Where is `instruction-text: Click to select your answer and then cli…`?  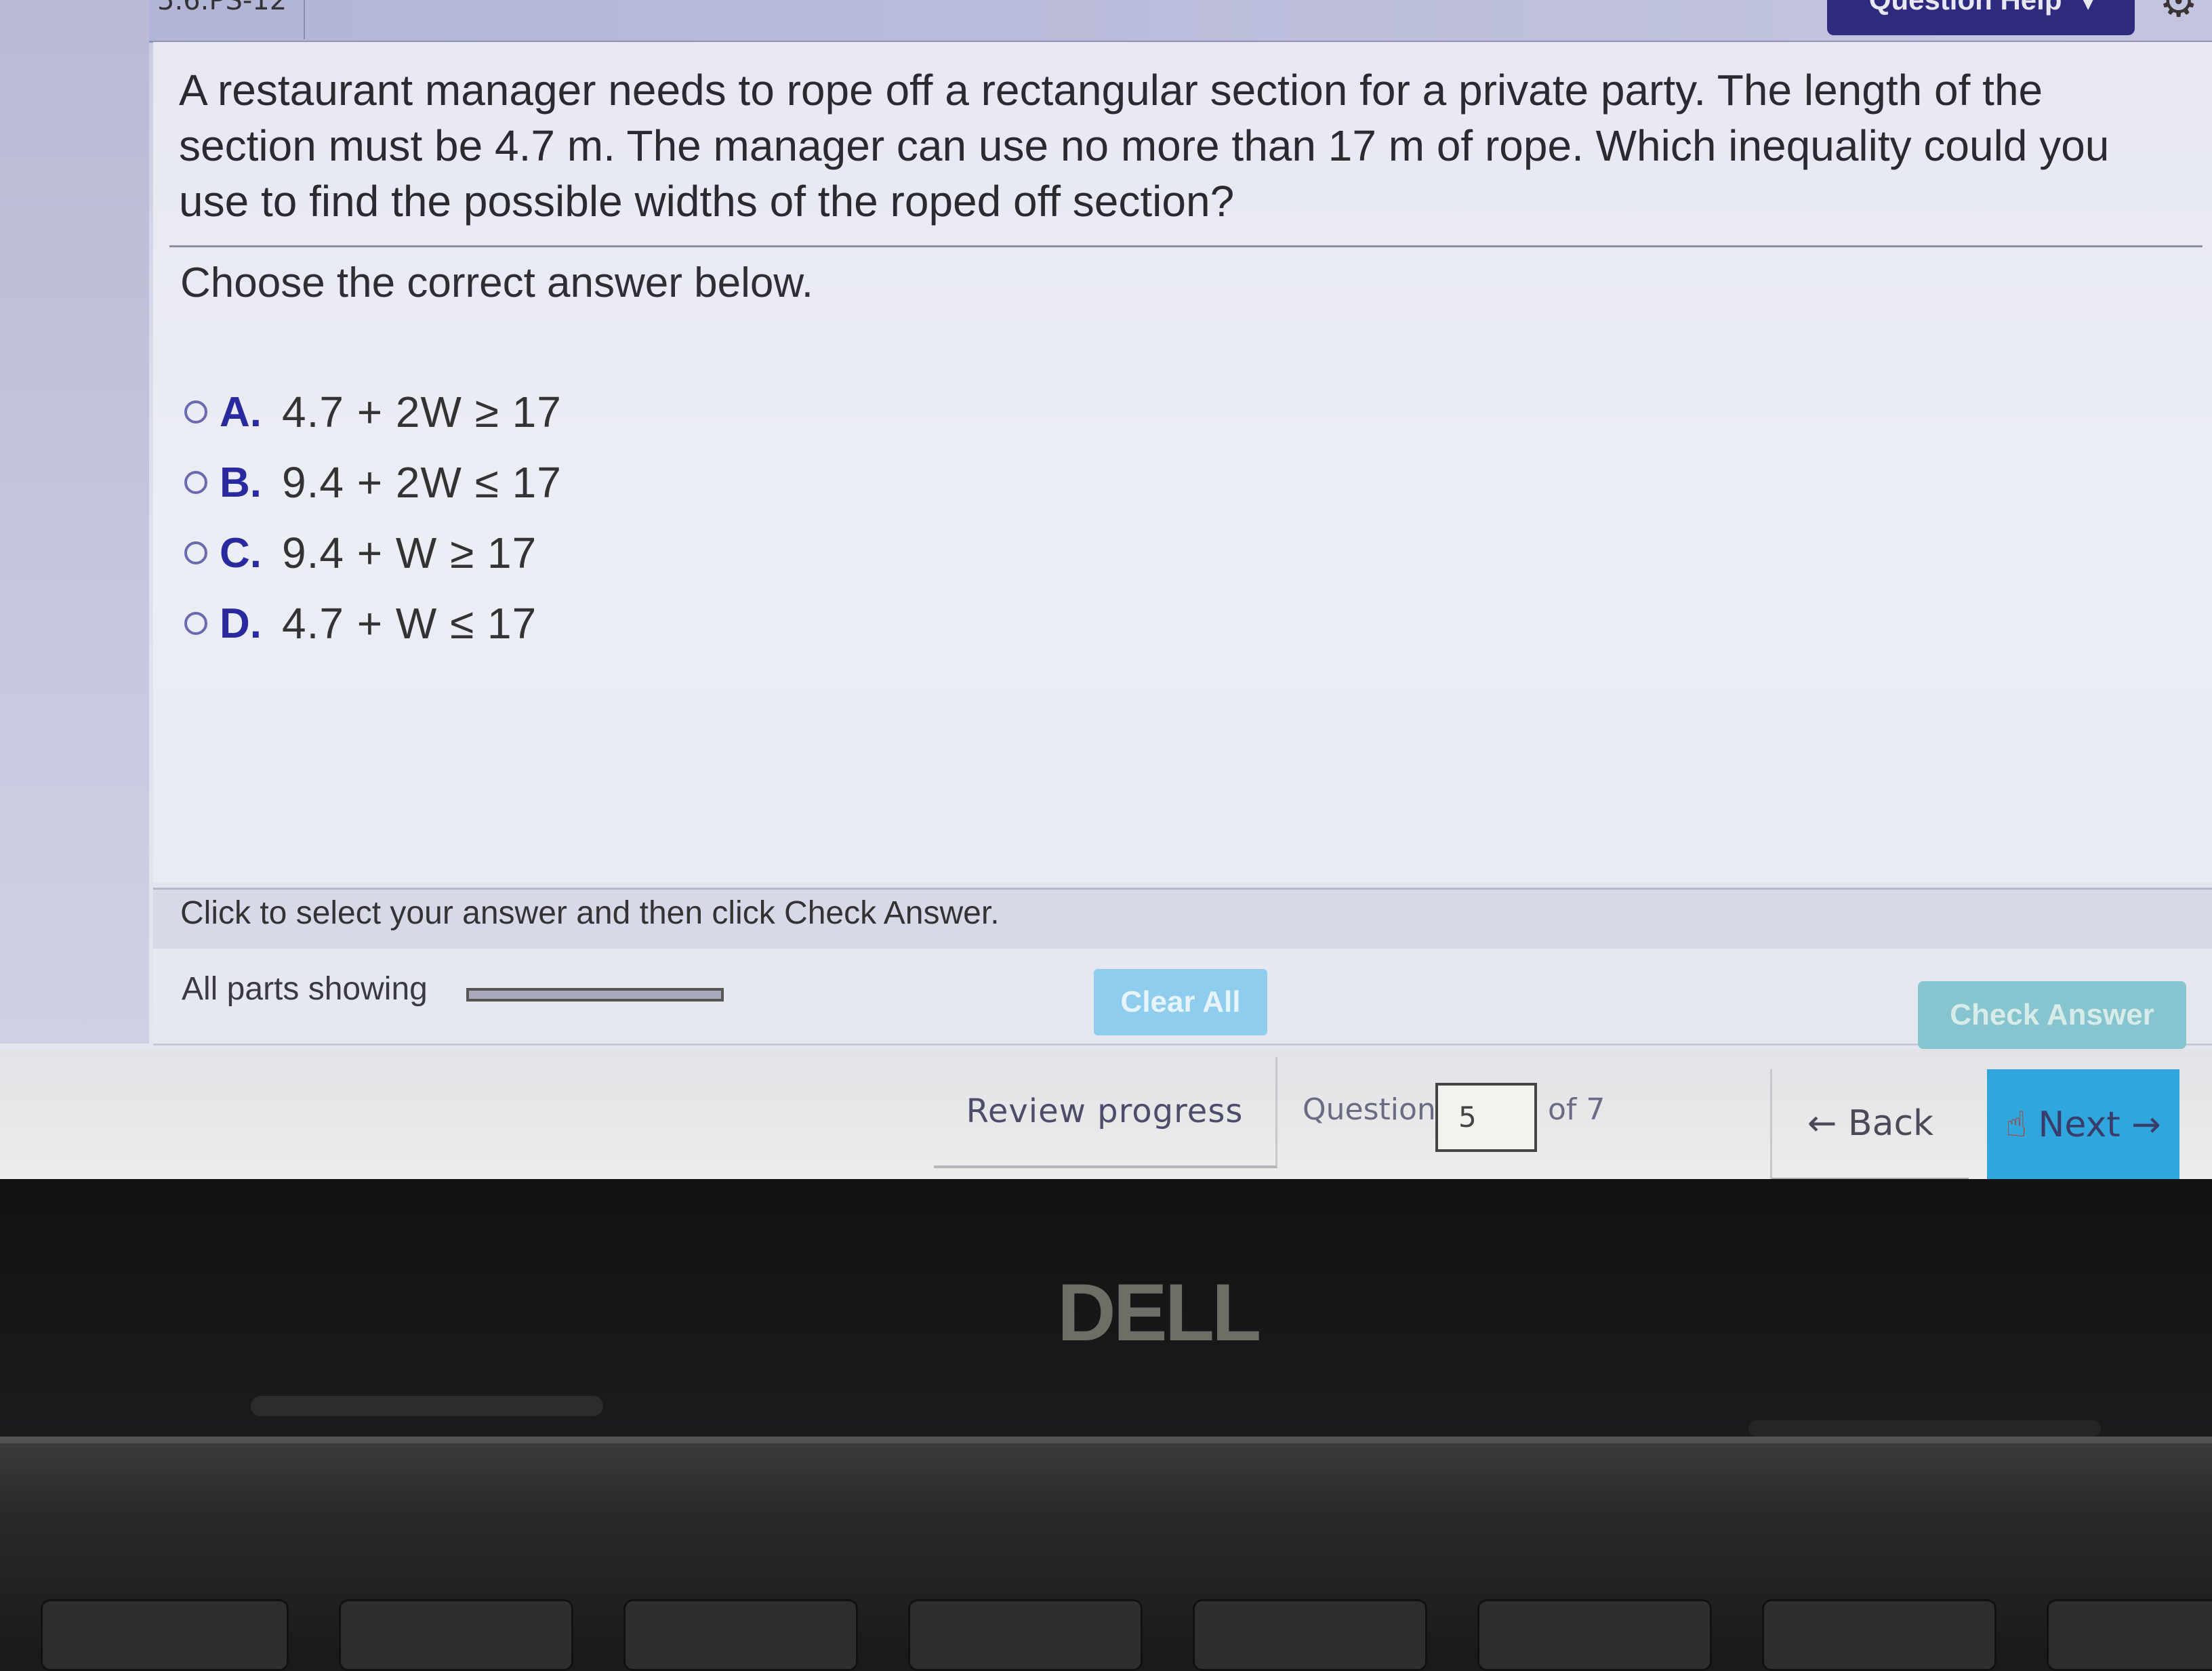
instruction-text: Click to select your answer and then cli… is located at coordinates (590, 913).